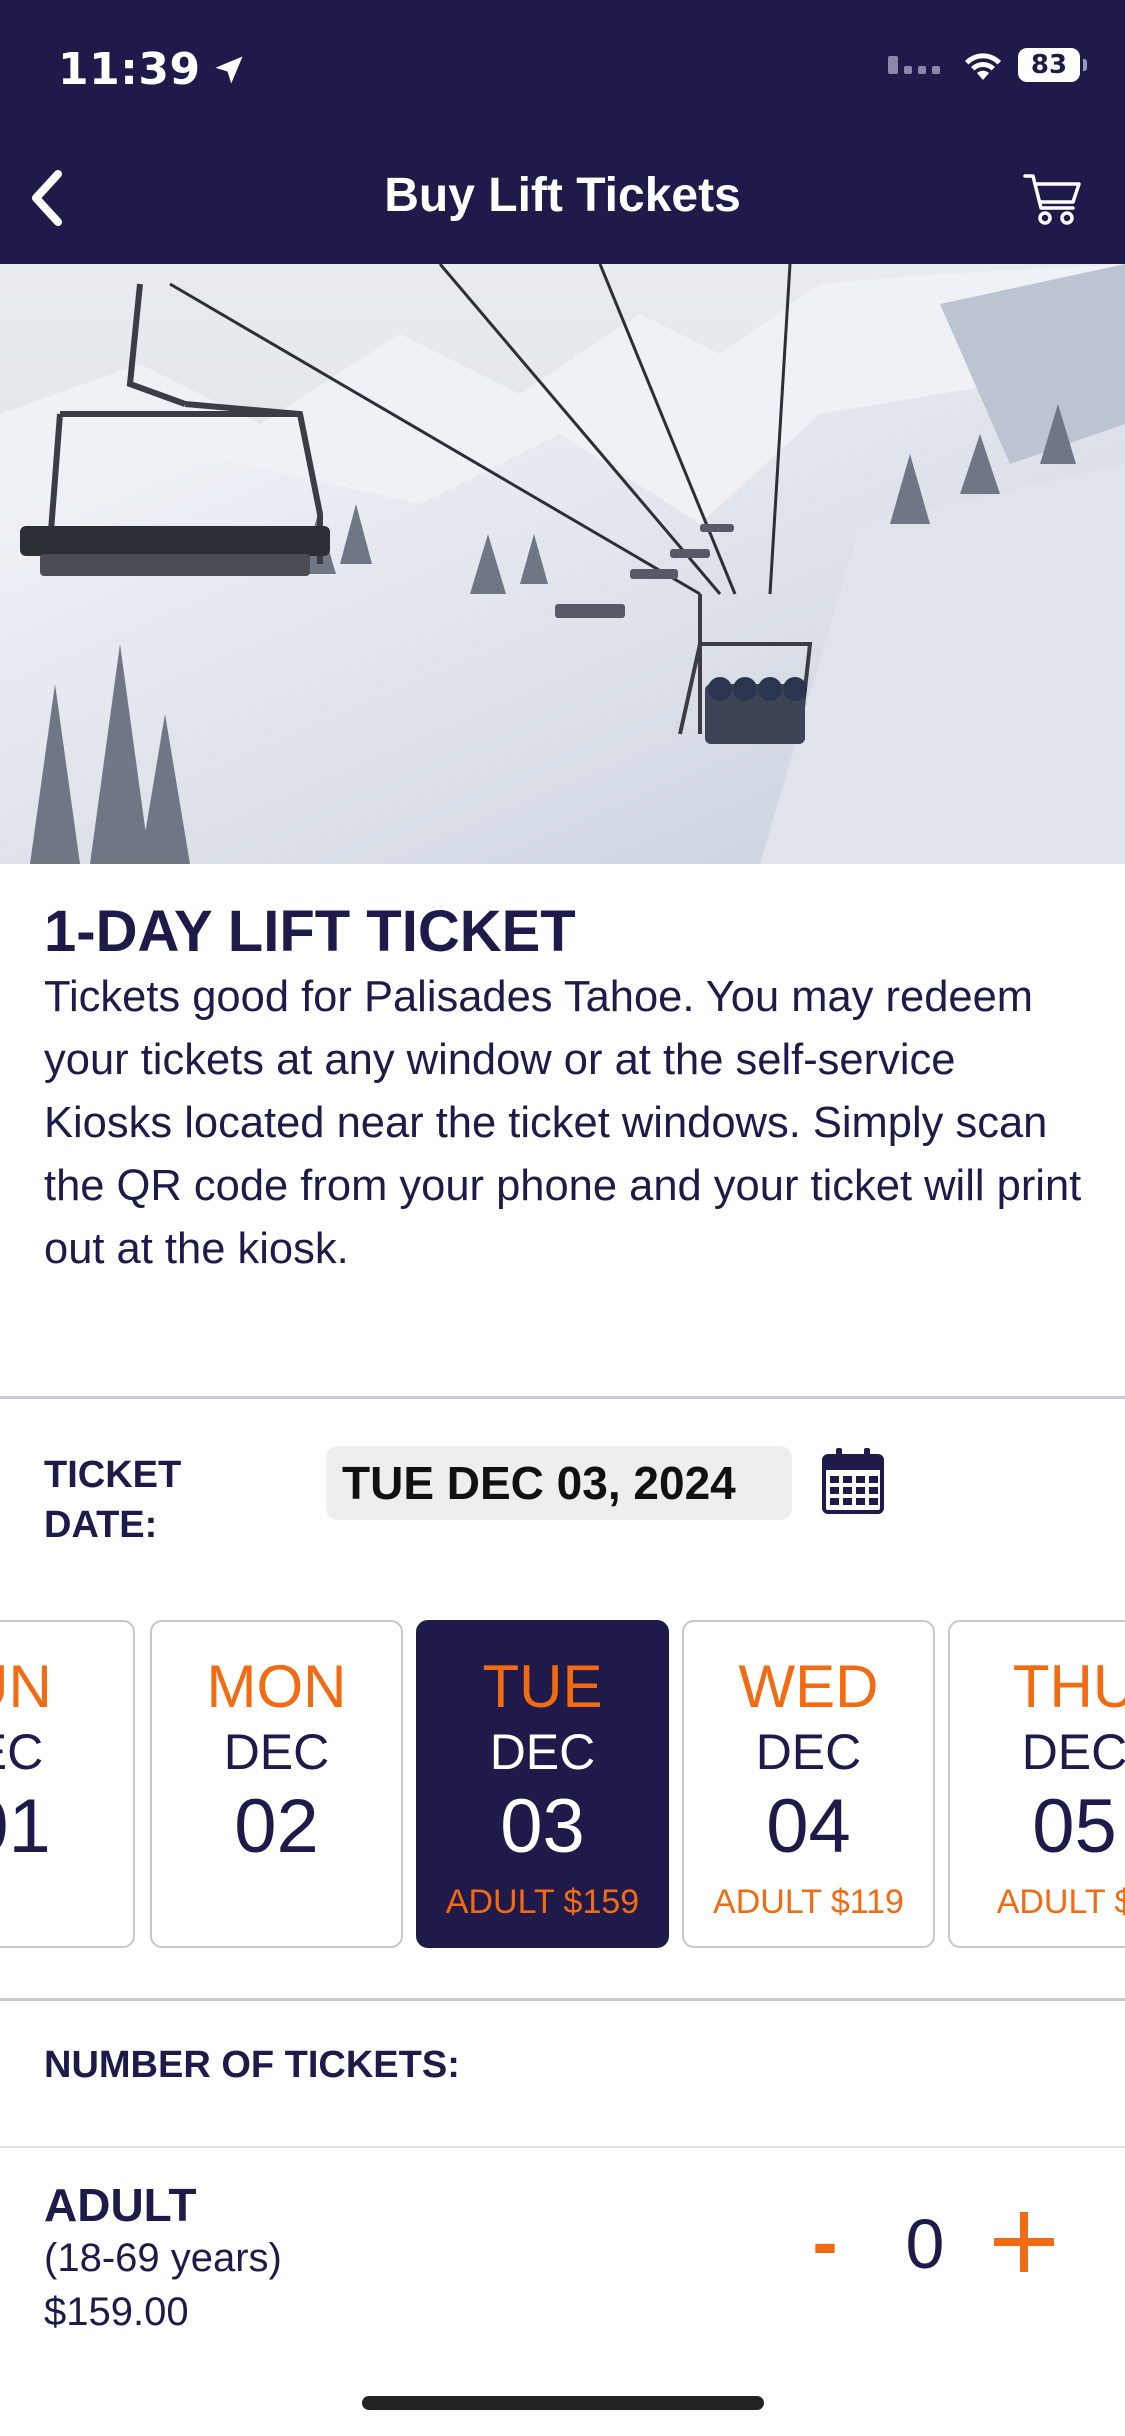 This screenshot has width=1125, height=2436. I want to click on adult-ticket-age: (18-69 years), so click(163, 2258).